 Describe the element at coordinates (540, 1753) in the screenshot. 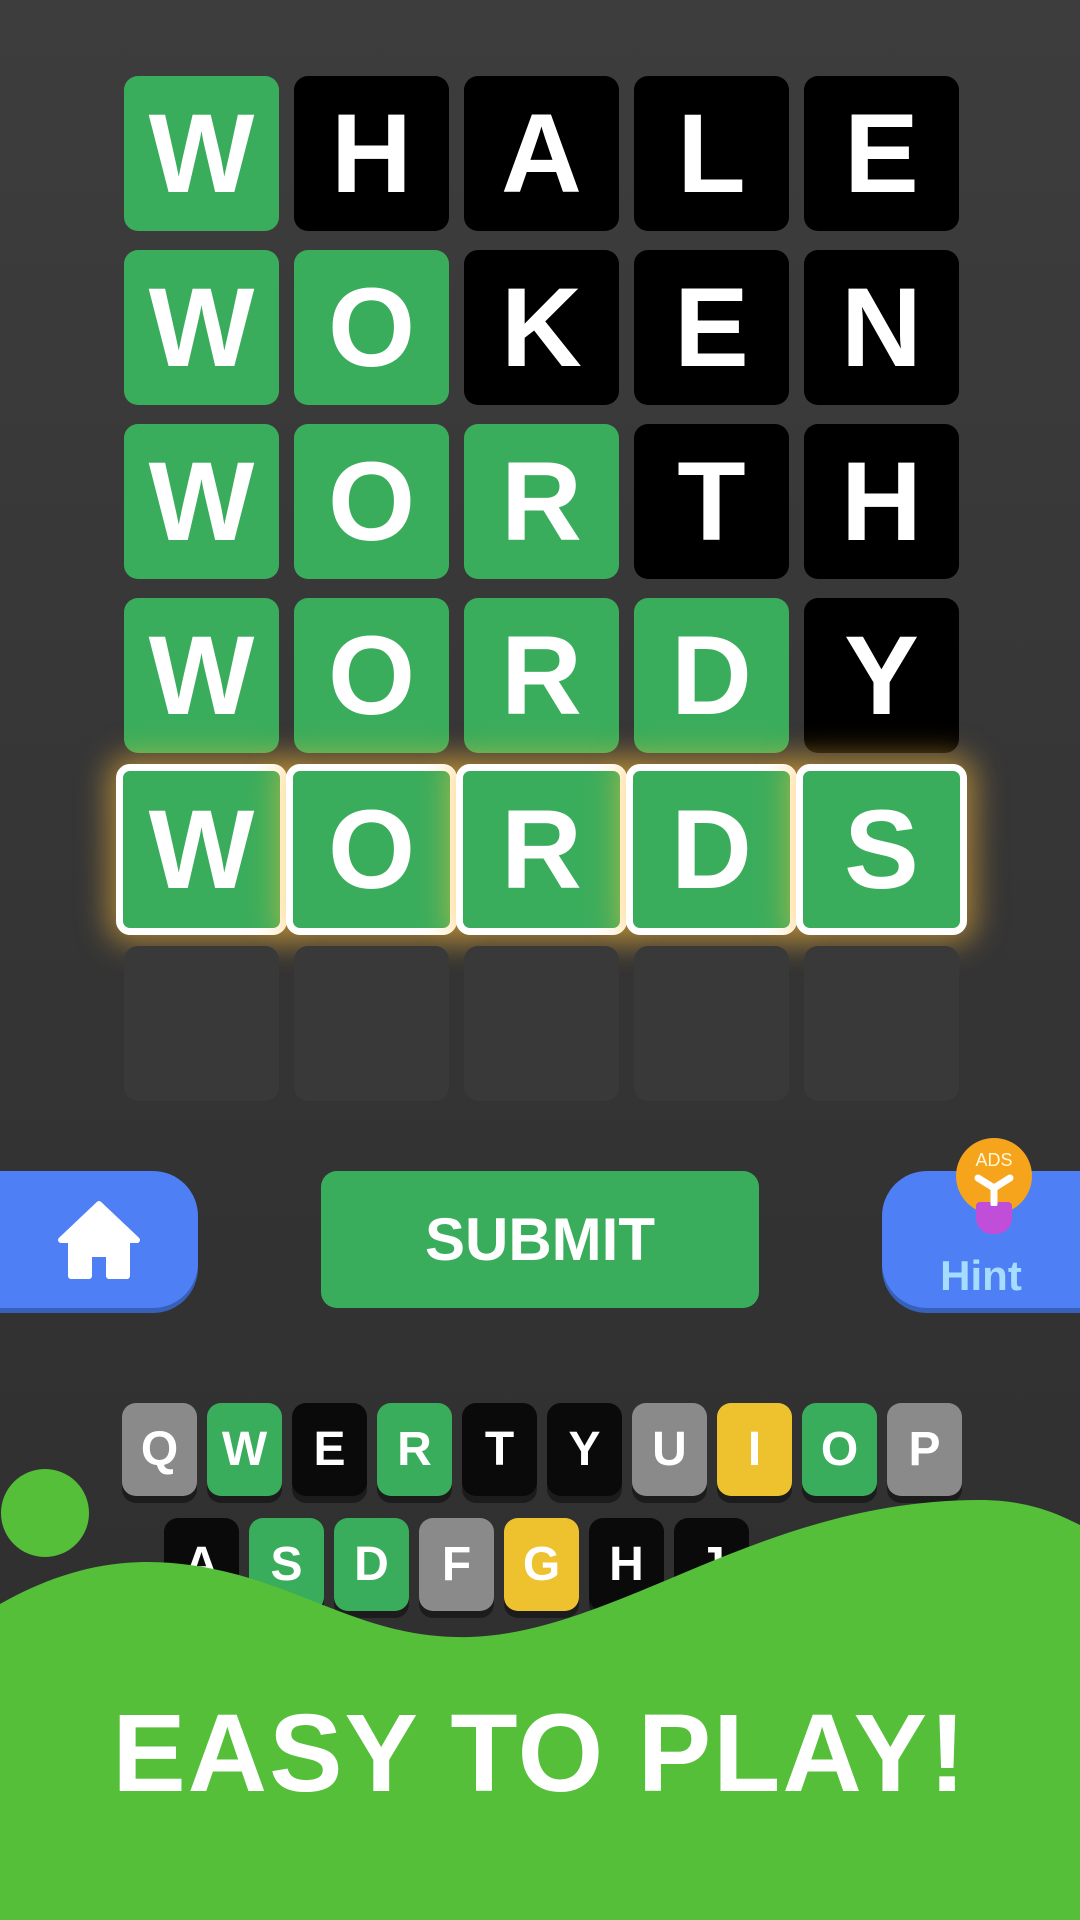

I see `banner-title: EASY TO PLAY!` at that location.